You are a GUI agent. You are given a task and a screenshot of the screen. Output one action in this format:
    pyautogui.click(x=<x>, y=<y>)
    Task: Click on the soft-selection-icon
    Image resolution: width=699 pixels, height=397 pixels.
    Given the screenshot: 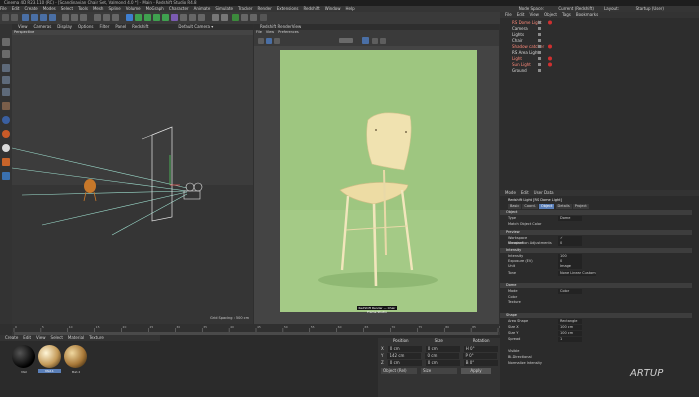 What is the action you would take?
    pyautogui.click(x=6, y=134)
    